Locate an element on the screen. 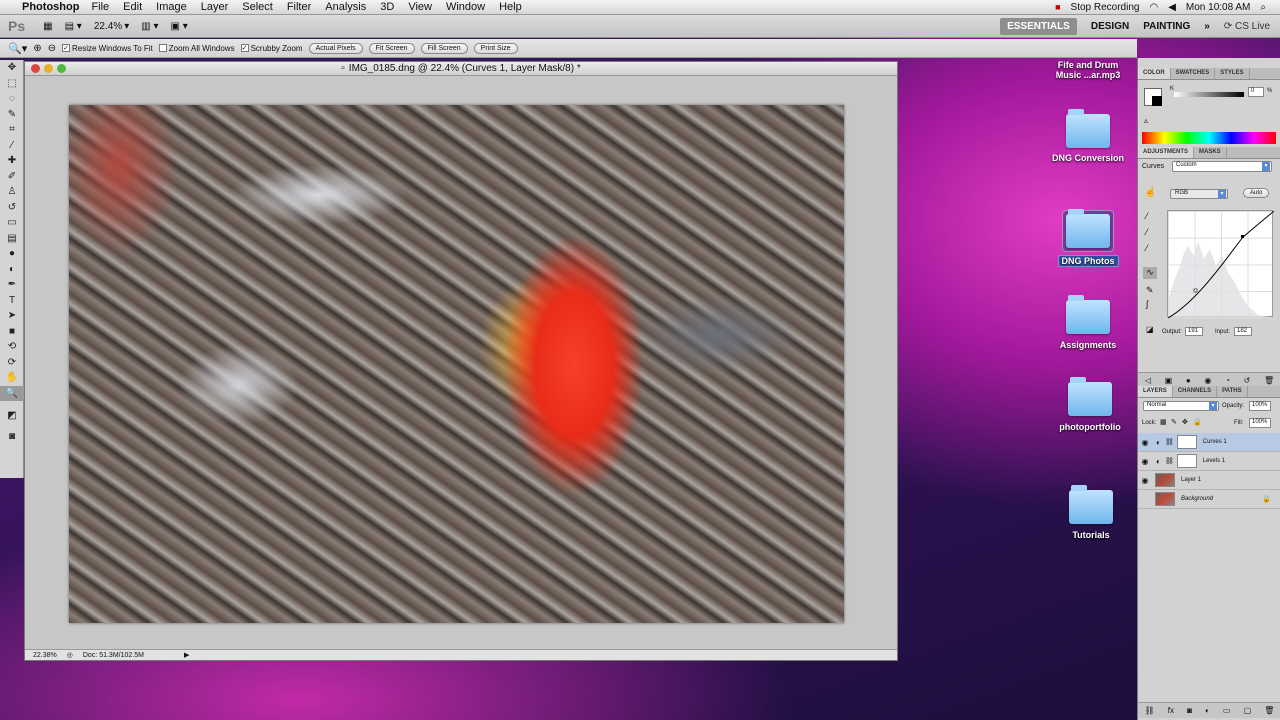  tab-adjustments: ADJUSTMENTS is located at coordinates (1166, 152).